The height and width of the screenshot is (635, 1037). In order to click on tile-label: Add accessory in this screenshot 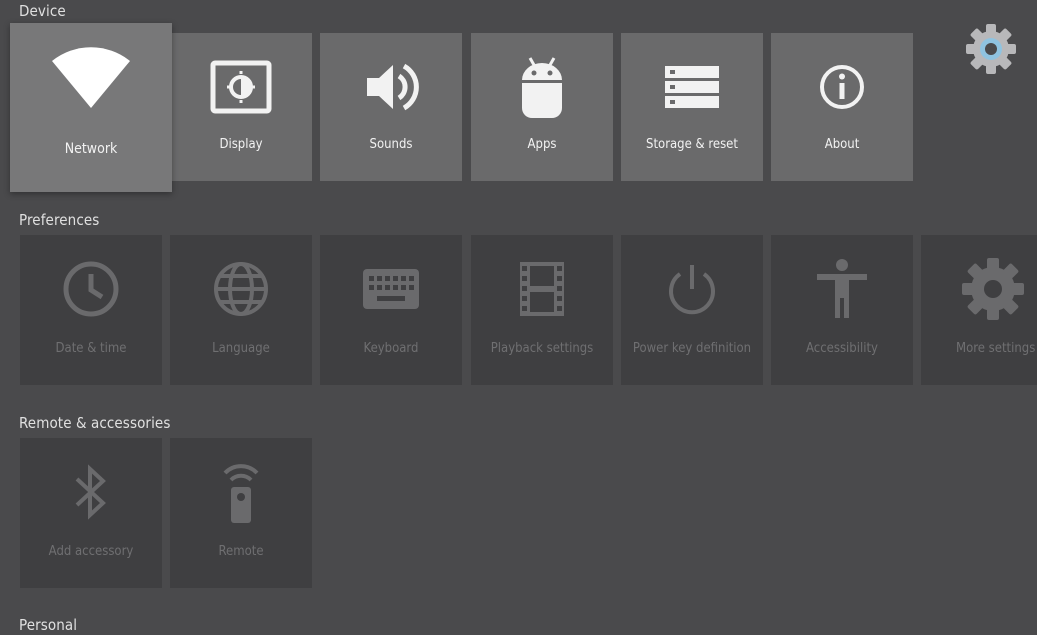, I will do `click(91, 551)`.